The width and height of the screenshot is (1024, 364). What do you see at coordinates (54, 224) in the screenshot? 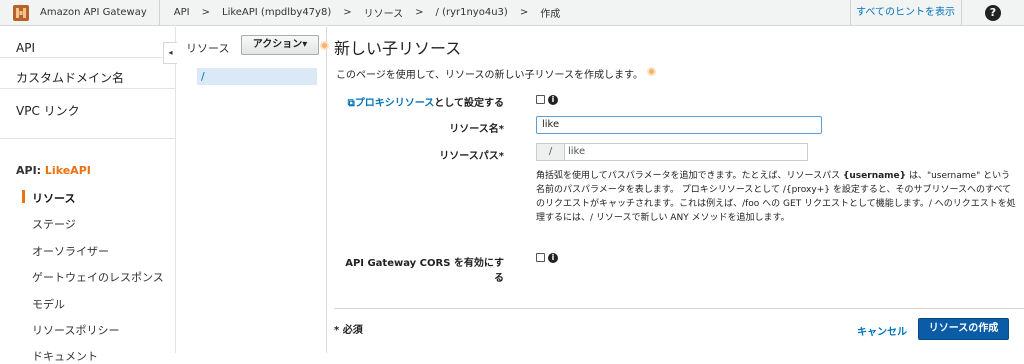
I see `sidebar-item-stages: ステージ` at bounding box center [54, 224].